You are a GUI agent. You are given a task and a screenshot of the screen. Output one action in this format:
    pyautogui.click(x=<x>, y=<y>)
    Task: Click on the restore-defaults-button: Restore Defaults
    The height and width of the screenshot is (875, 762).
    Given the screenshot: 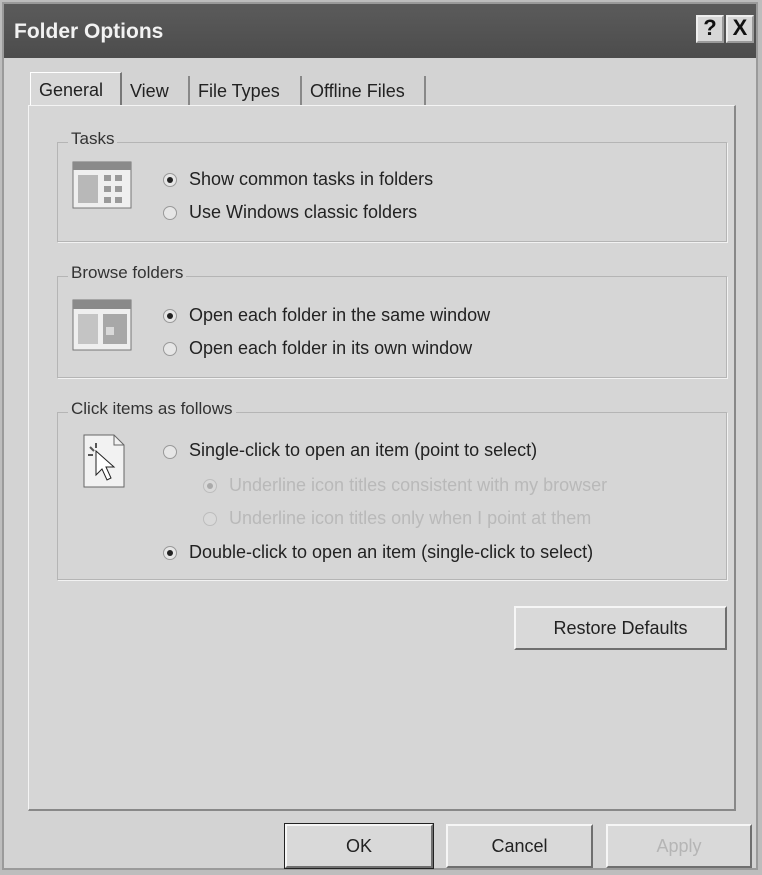 What is the action you would take?
    pyautogui.click(x=620, y=628)
    